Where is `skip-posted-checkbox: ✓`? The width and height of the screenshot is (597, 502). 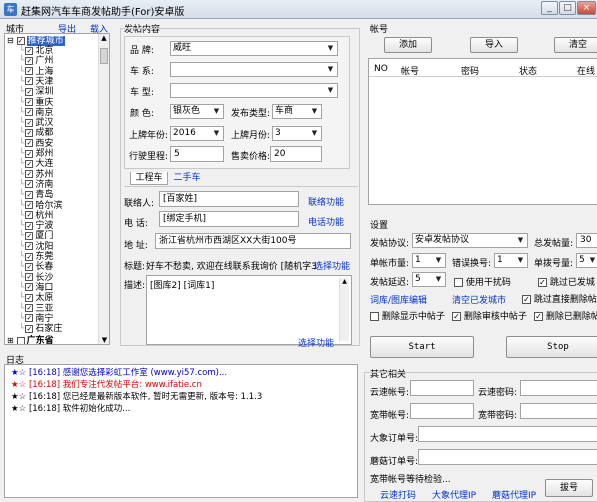
skip-posted-checkbox: ✓ is located at coordinates (542, 282).